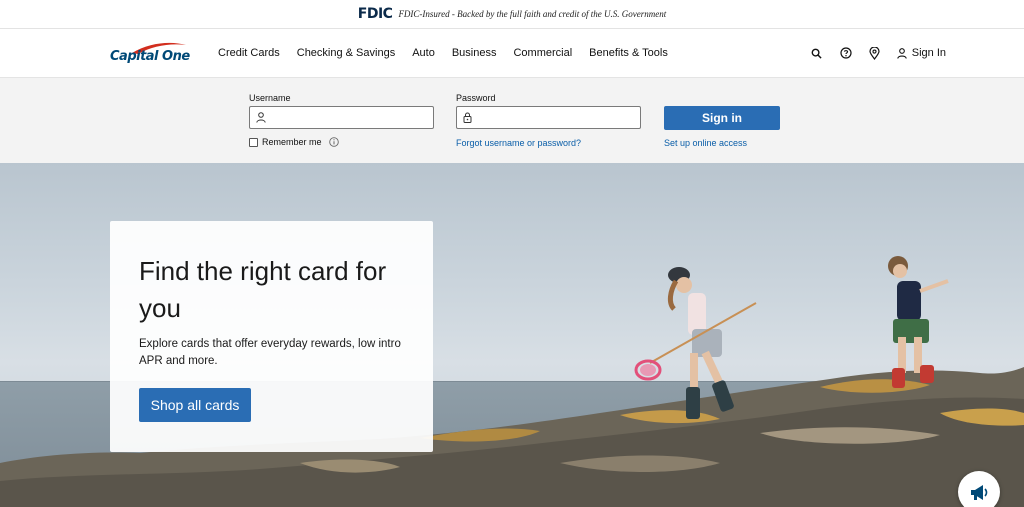 The width and height of the screenshot is (1024, 507). Describe the element at coordinates (270, 98) in the screenshot. I see `username-label: Username` at that location.